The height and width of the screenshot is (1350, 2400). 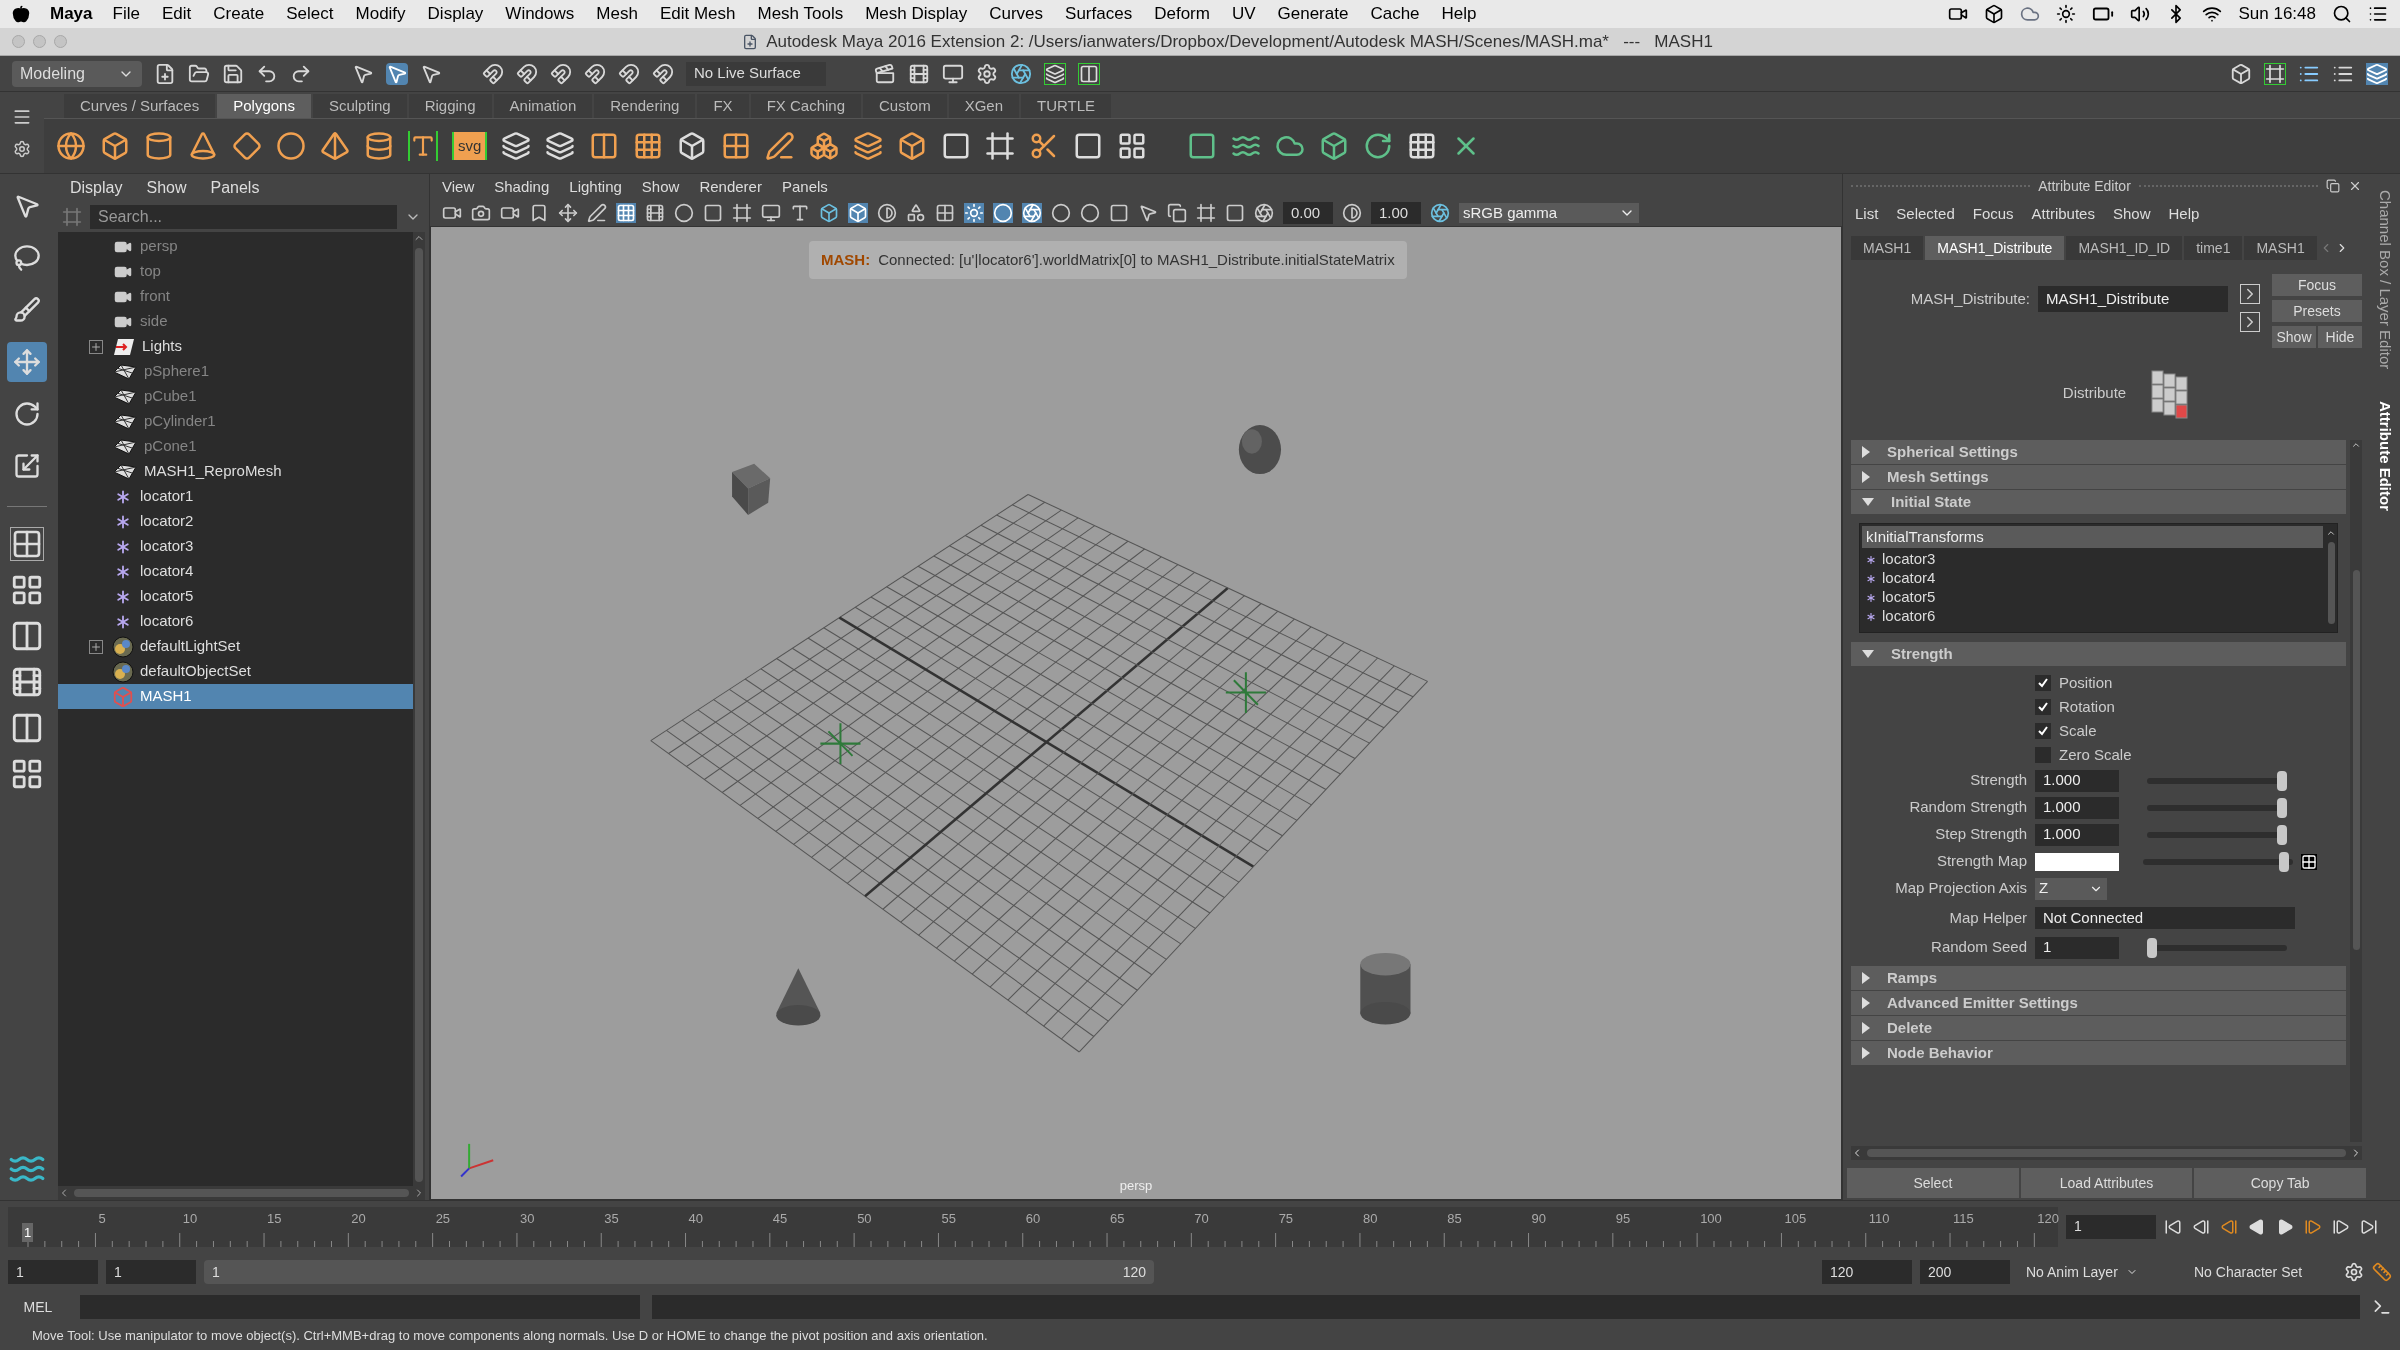 I want to click on camera-icon, so click(x=481, y=213).